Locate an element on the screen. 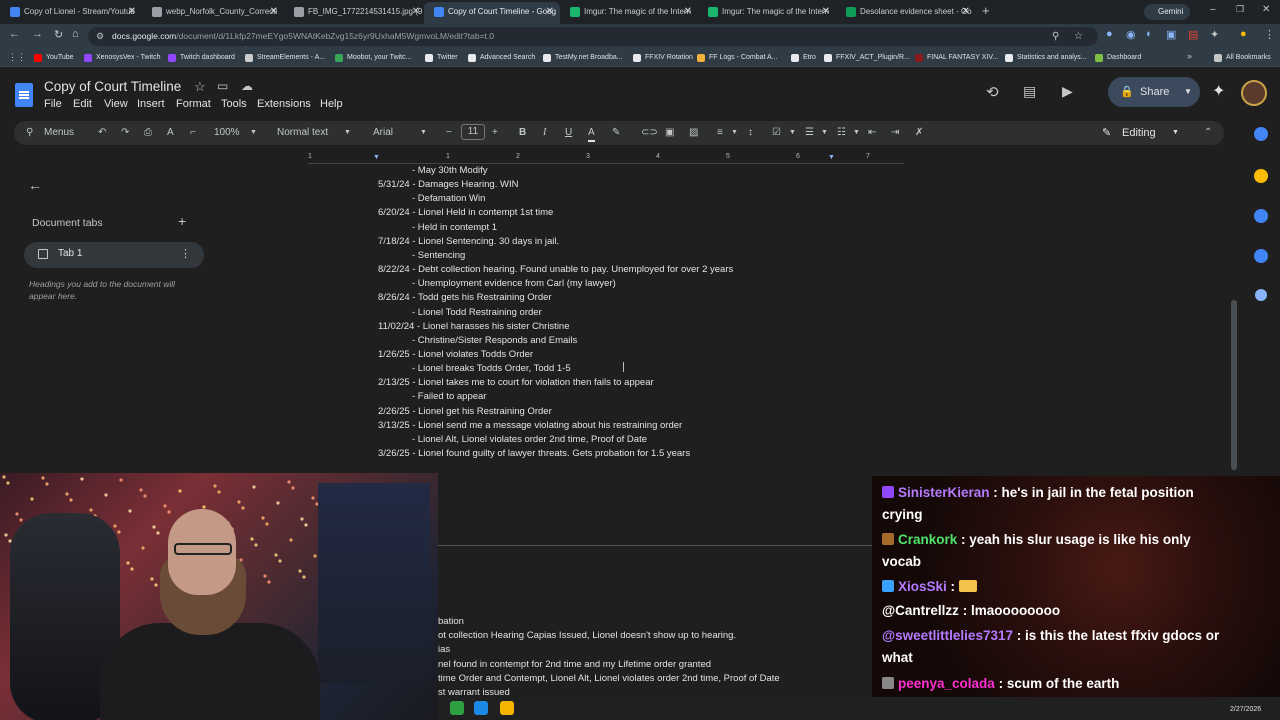 Image resolution: width=1280 pixels, height=720 pixels. checklist-icon: ☑ is located at coordinates (776, 133).